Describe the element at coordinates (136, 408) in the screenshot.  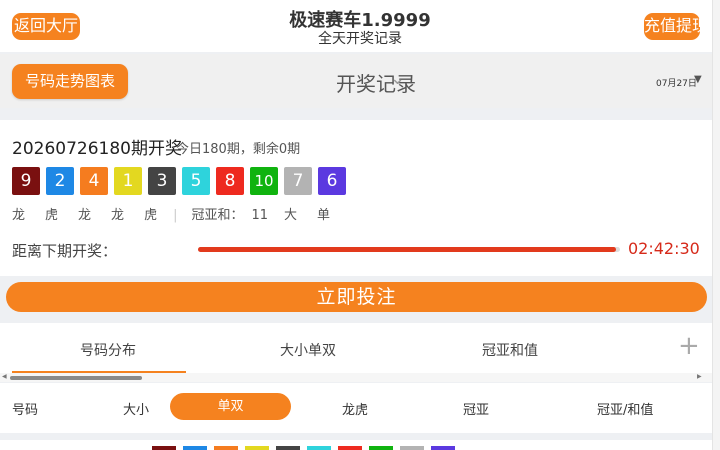
I see `filter-size: 大小` at that location.